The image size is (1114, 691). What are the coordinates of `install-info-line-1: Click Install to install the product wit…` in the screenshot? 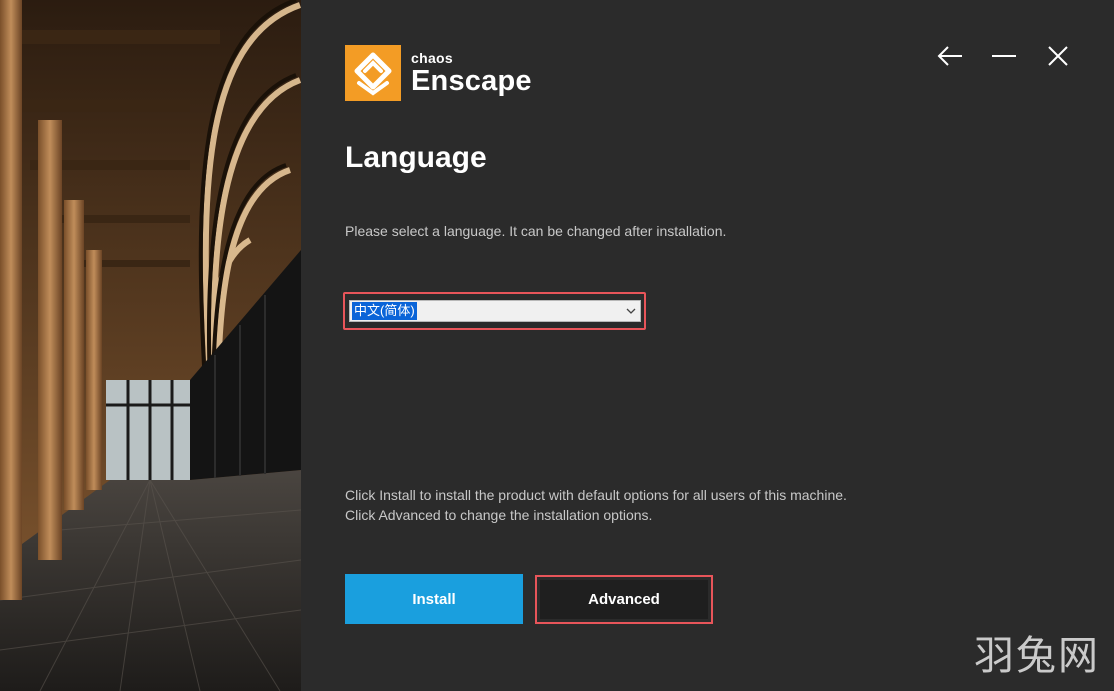 It's located at (596, 495).